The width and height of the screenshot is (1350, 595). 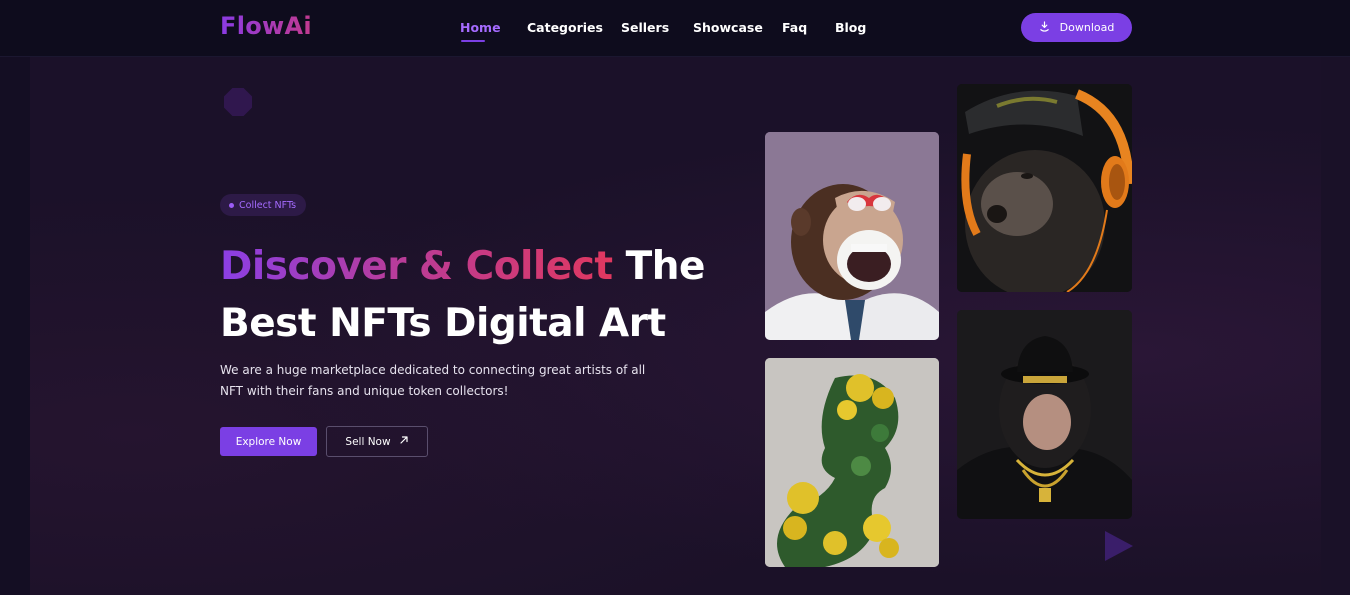 I want to click on download-button-label: Download, so click(x=1087, y=27).